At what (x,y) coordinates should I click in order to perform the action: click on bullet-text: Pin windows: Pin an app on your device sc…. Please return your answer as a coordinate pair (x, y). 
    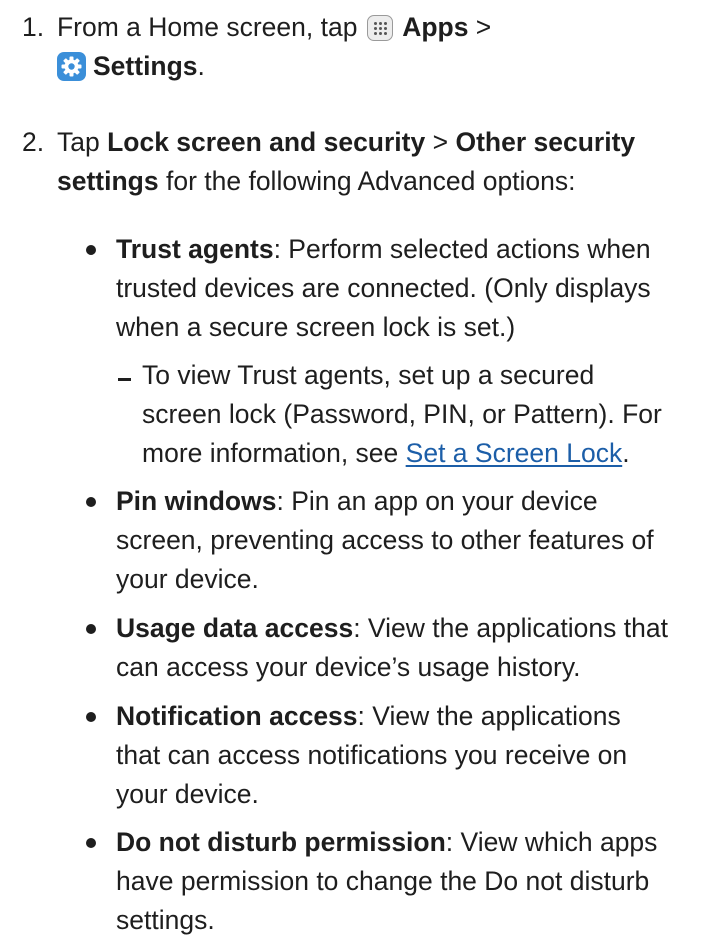
    Looking at the image, I should click on (406, 540).